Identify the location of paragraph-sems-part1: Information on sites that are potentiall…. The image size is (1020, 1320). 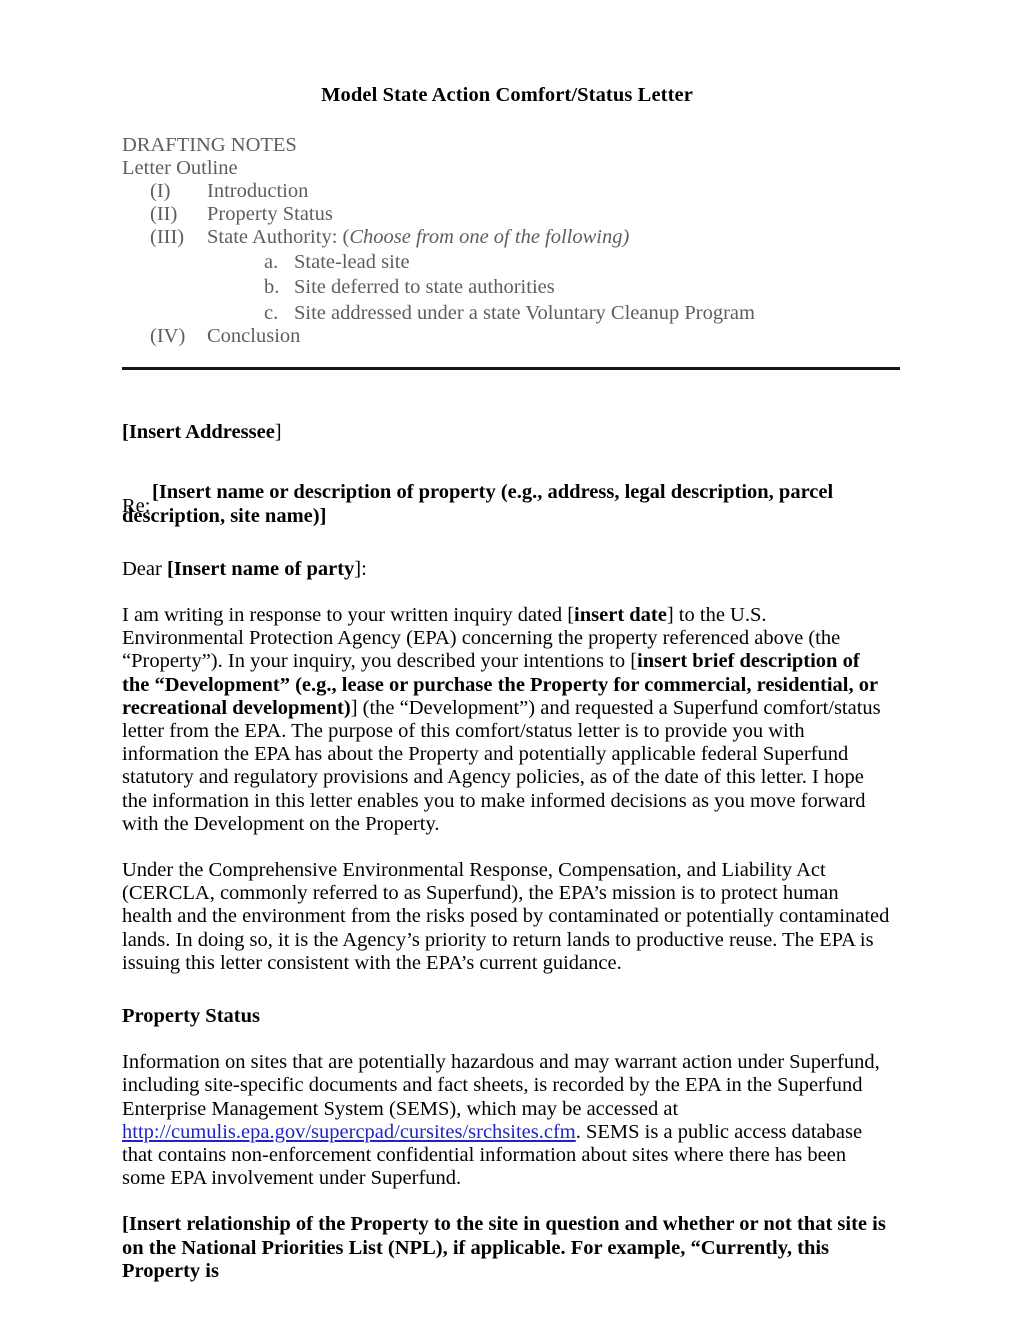
(501, 1085).